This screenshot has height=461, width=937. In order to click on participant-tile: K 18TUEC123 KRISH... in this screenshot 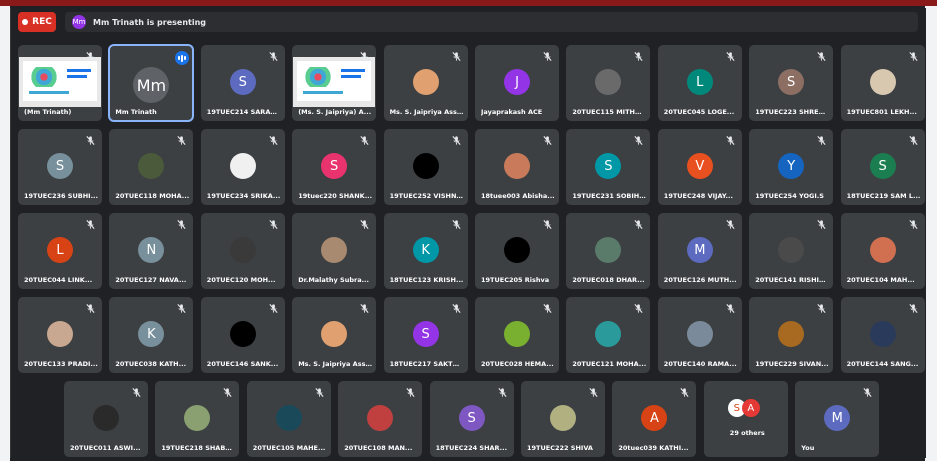, I will do `click(425, 251)`.